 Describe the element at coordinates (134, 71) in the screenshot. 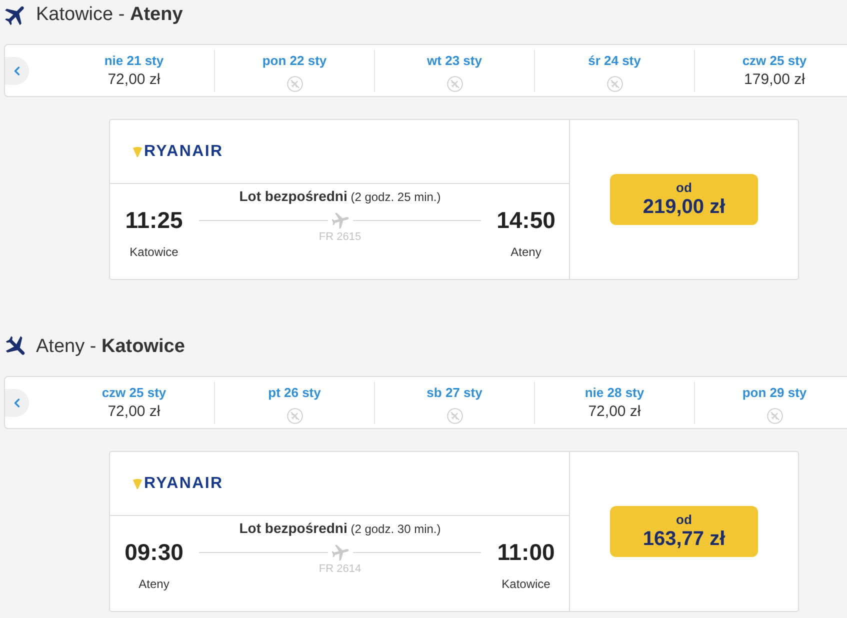

I see `date-tab: nie 21 sty 72,00 zł` at that location.